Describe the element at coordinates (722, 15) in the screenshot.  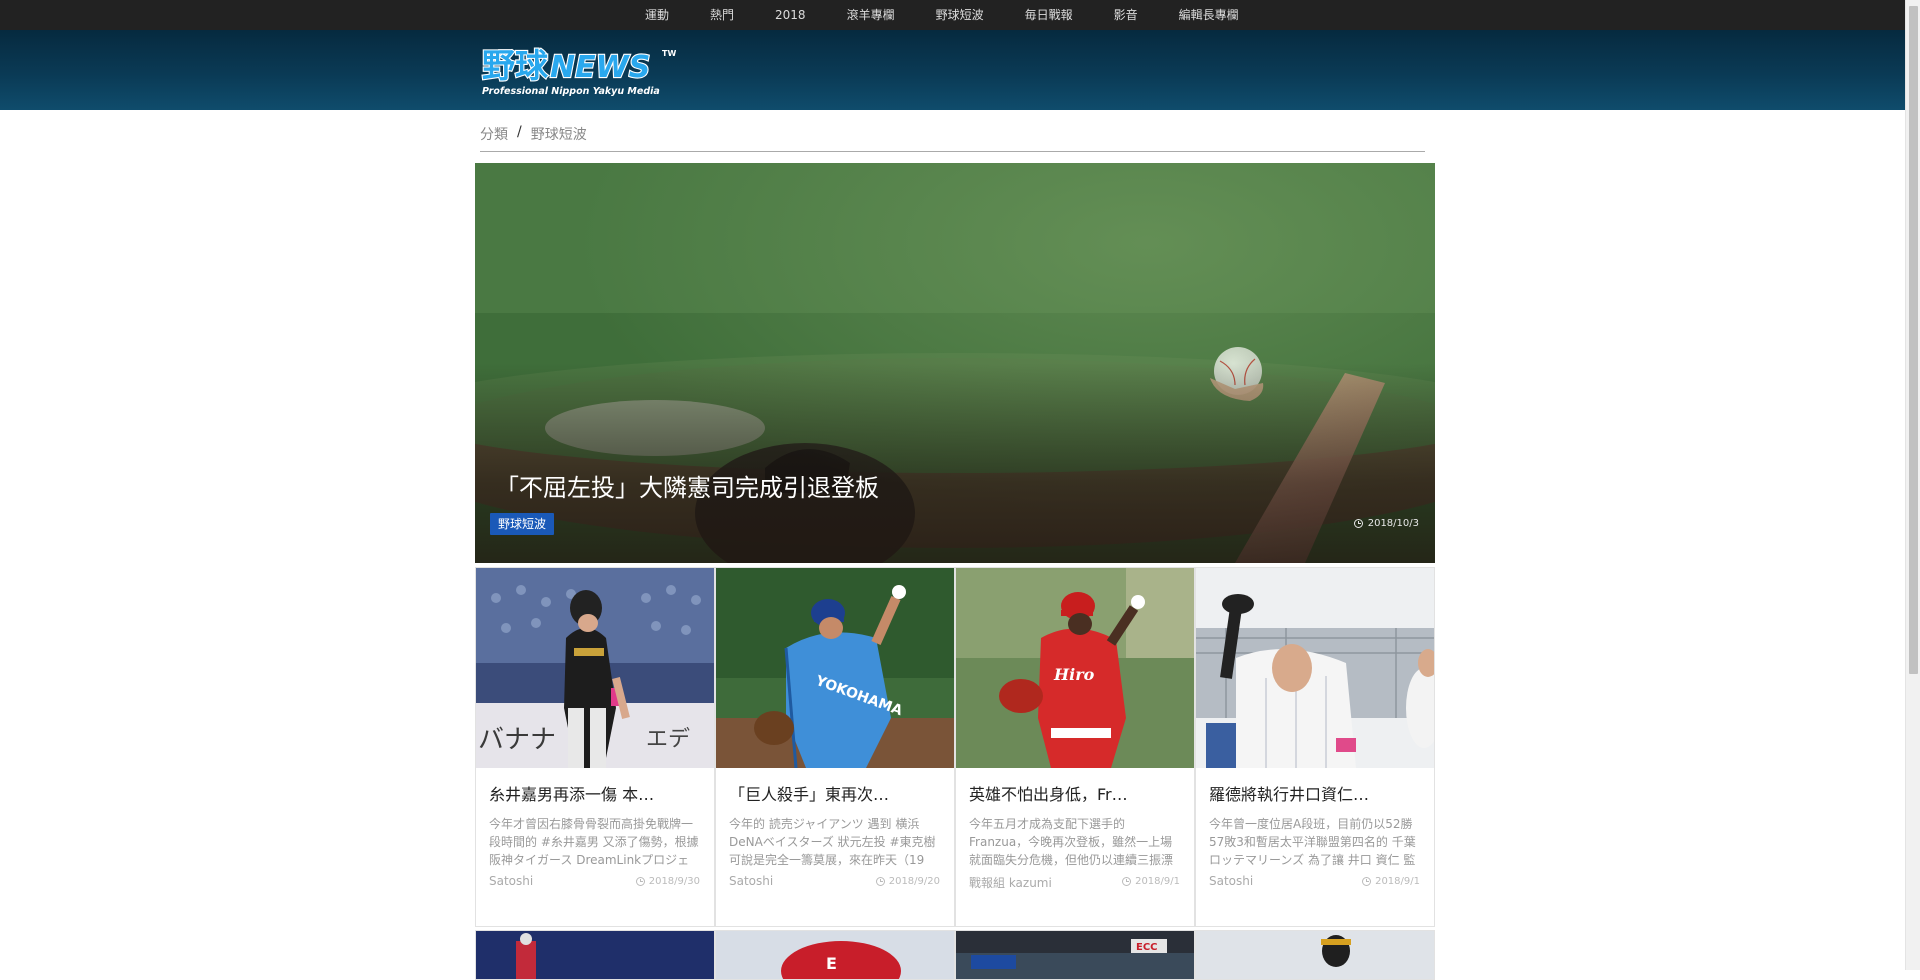
I see `nav-item-popular: 熱門` at that location.